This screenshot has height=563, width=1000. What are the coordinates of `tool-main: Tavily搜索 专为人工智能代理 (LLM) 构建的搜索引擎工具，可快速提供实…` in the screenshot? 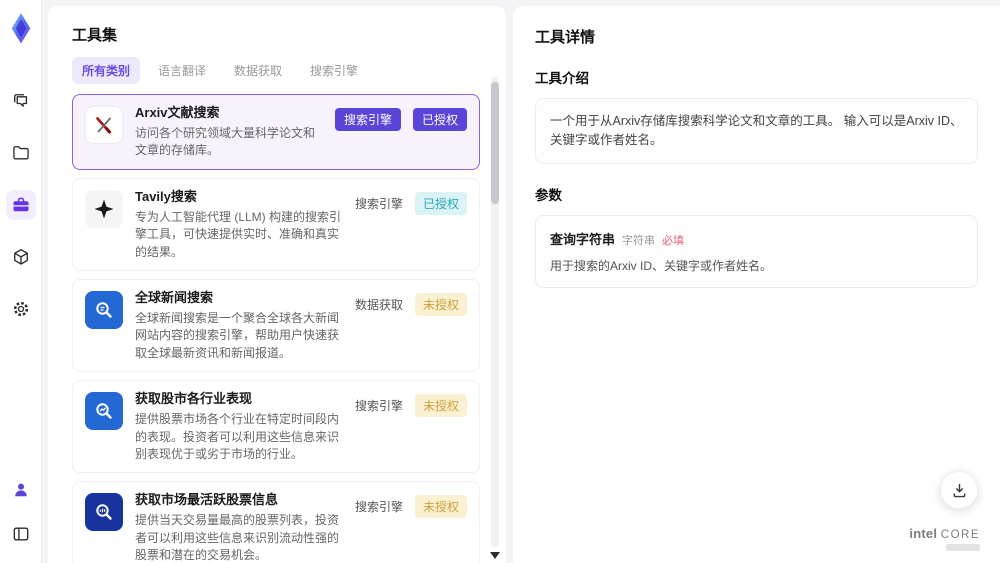 It's located at (239, 224).